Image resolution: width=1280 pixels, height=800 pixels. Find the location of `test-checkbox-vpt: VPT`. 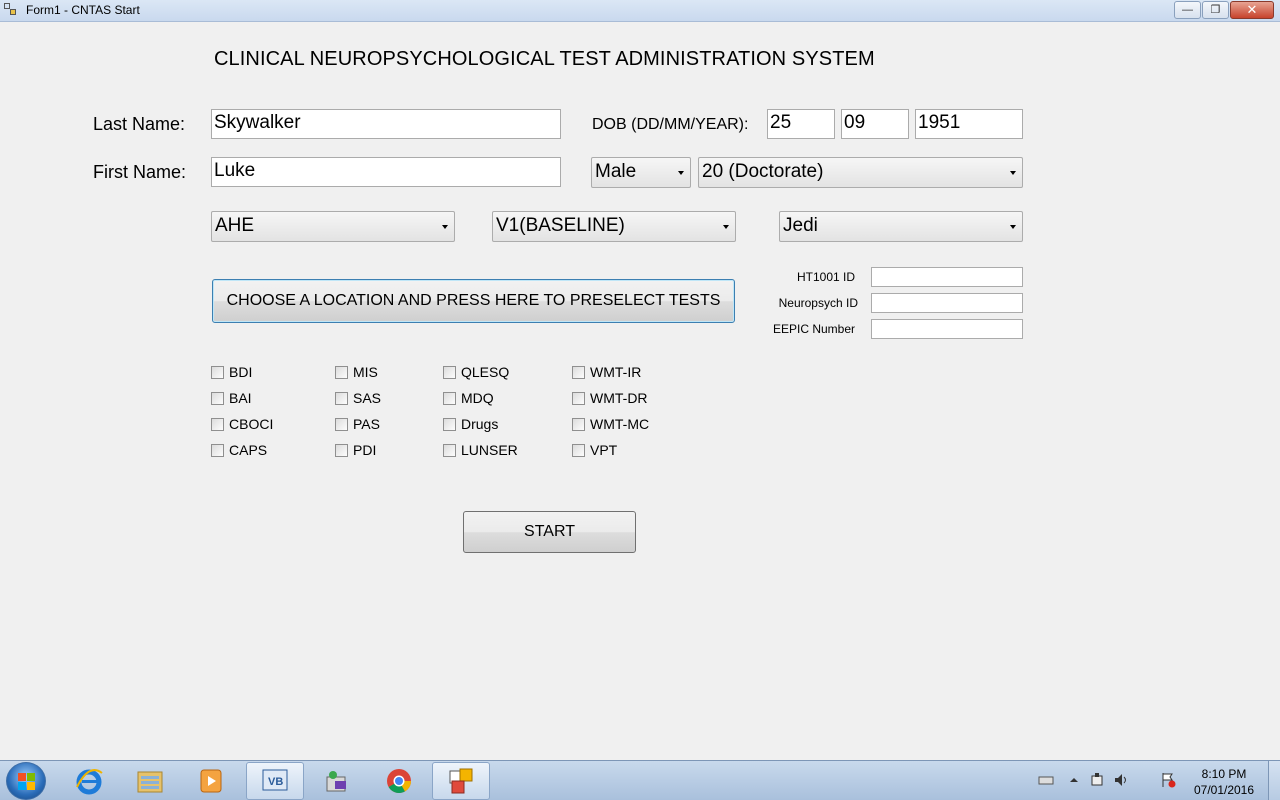

test-checkbox-vpt: VPT is located at coordinates (594, 450).